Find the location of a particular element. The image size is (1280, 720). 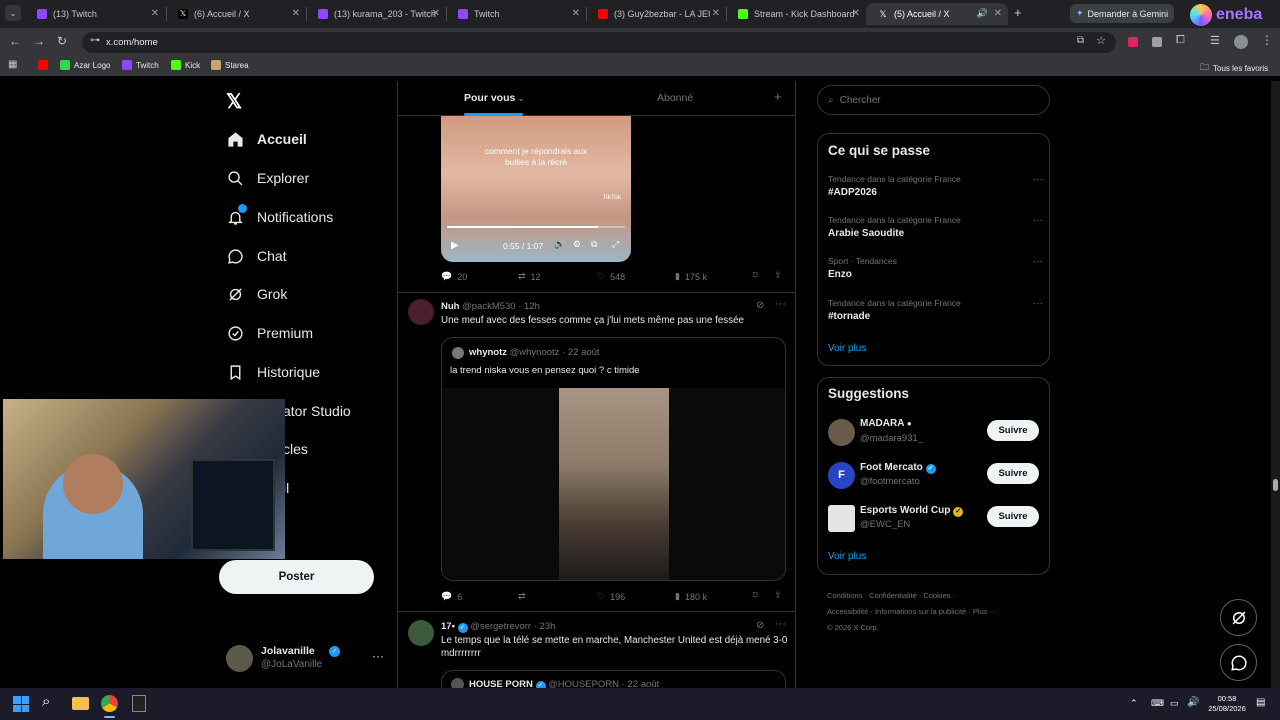

footer-link: Cookies is located at coordinates (936, 595).